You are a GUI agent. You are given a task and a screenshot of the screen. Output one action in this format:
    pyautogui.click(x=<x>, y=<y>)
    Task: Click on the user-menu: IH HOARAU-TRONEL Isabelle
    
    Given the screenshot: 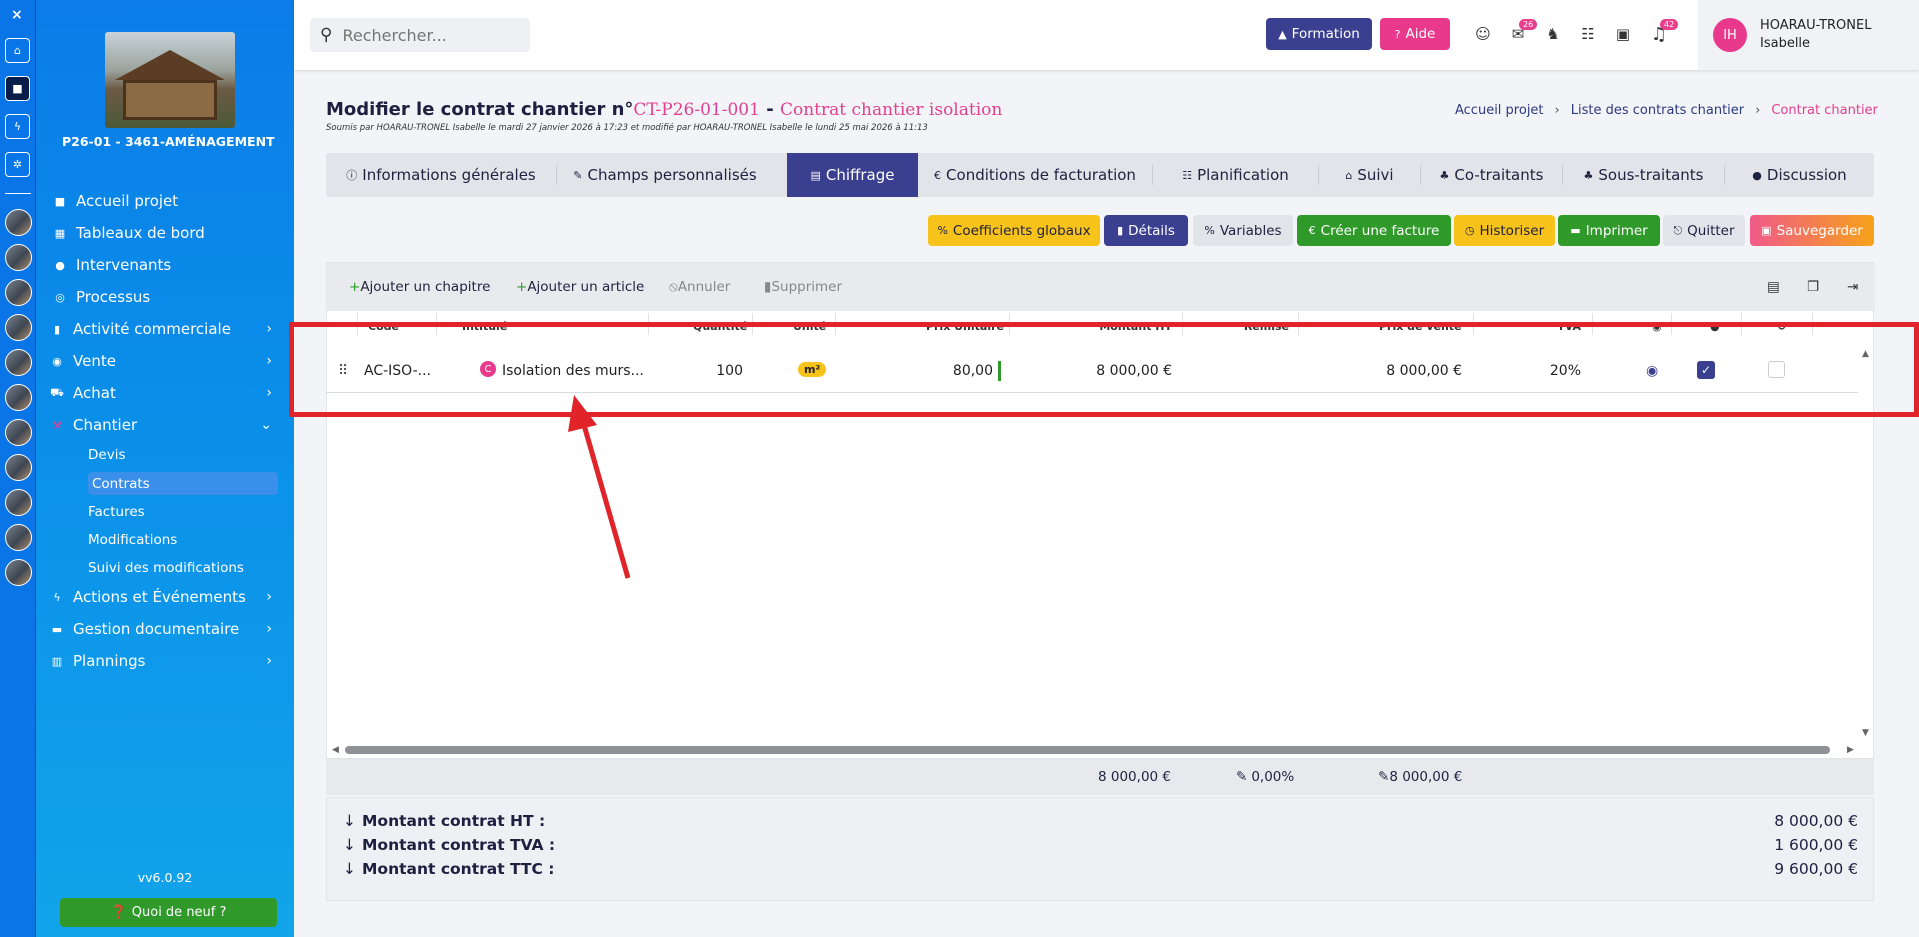 What is the action you would take?
    pyautogui.click(x=1808, y=35)
    